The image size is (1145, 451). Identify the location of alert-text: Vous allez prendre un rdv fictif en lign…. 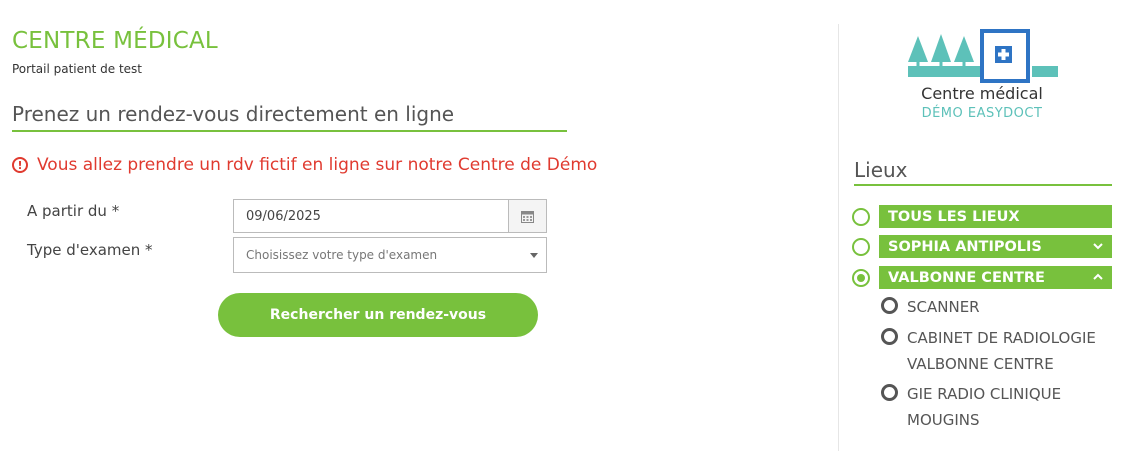
(317, 165).